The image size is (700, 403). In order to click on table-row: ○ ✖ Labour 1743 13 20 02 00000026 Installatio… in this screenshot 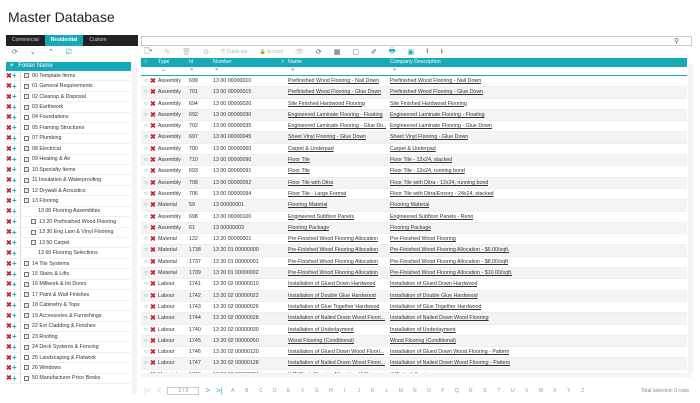, I will do `click(414, 308)`.